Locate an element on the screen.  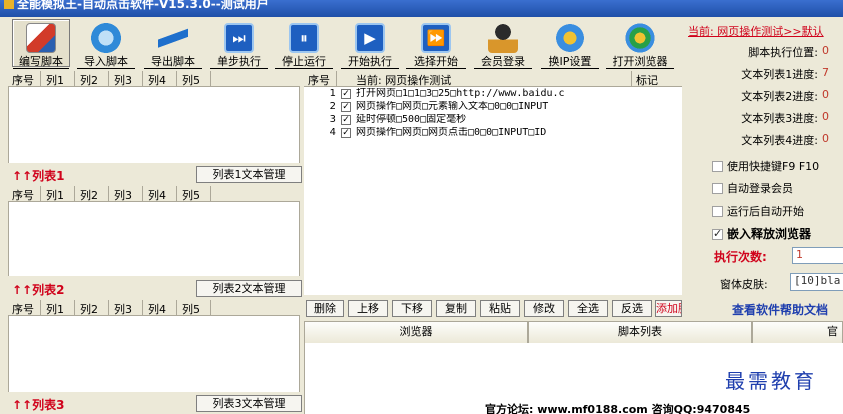
script-row-index: 2 is located at coordinates (332, 106).